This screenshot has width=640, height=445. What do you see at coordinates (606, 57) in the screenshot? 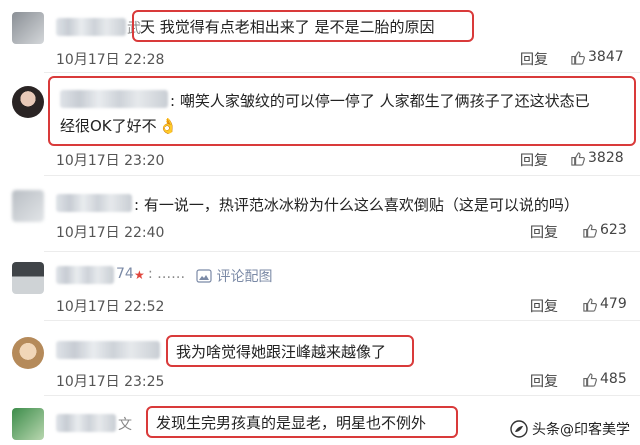
I see `like-count: 3847` at bounding box center [606, 57].